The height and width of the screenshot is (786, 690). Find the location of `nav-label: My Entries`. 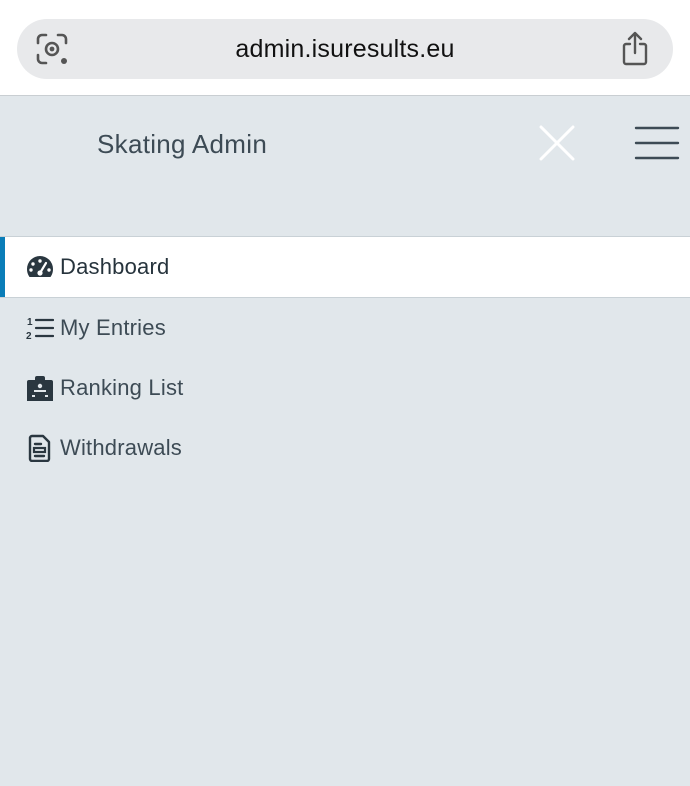

nav-label: My Entries is located at coordinates (113, 327).